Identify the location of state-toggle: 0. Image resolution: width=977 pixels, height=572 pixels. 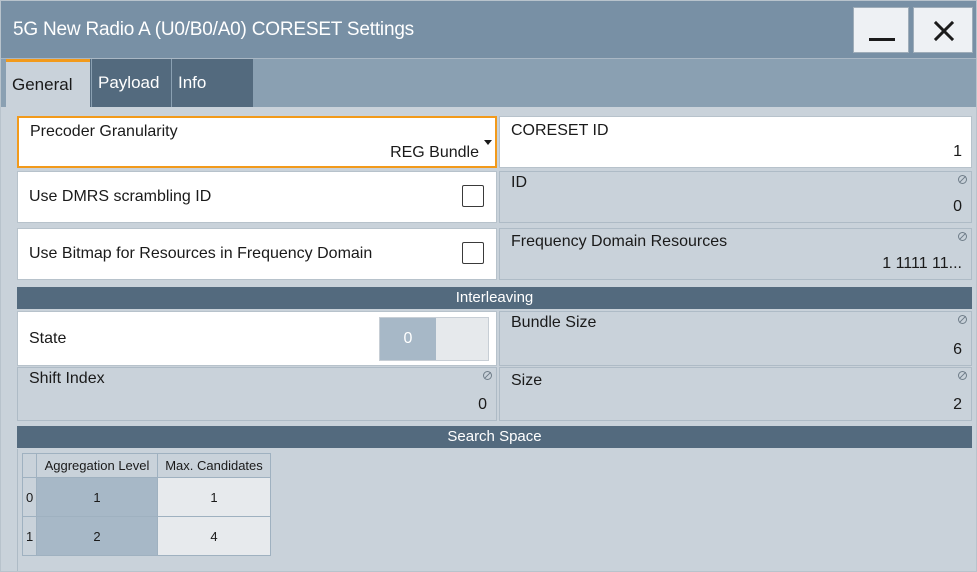
(434, 339).